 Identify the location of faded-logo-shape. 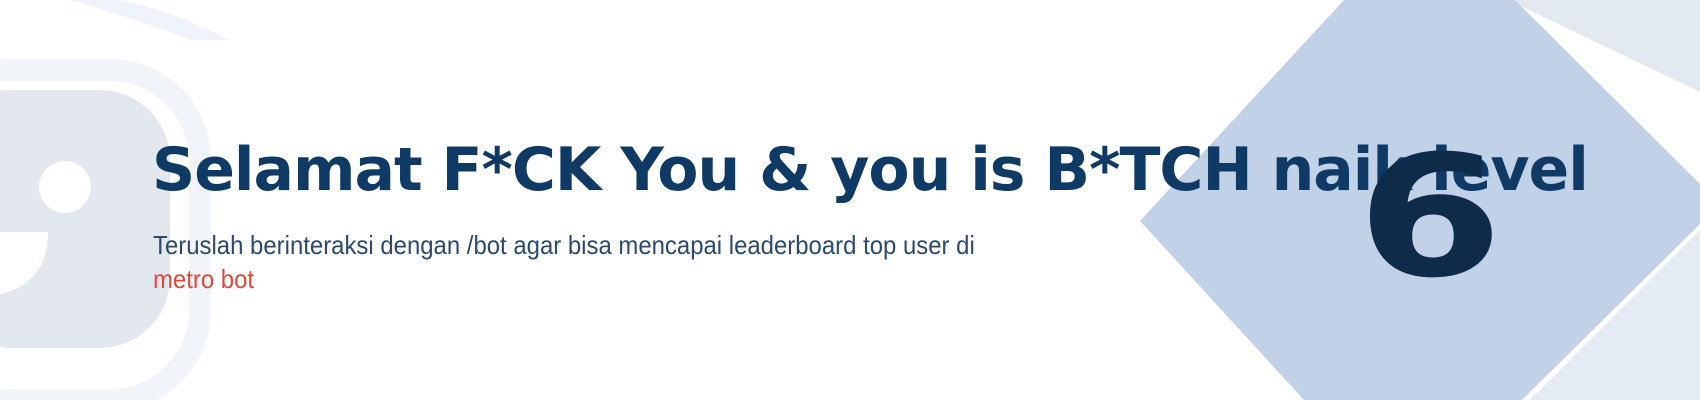
(85, 219).